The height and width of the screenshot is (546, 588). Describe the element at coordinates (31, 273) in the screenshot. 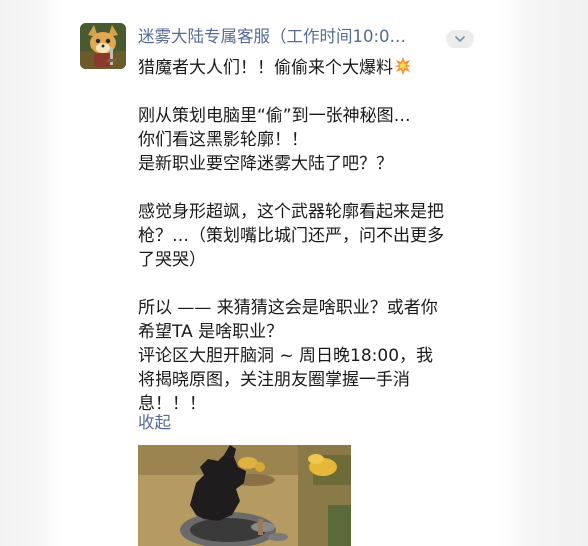

I see `left-margin` at that location.